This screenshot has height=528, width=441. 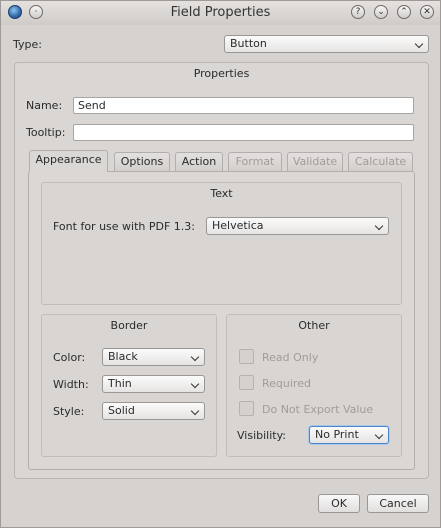 What do you see at coordinates (221, 73) in the screenshot?
I see `properties-title: Properties` at bounding box center [221, 73].